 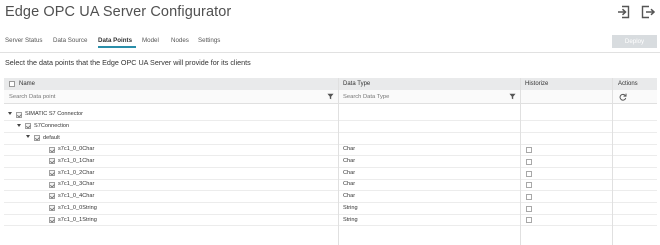 I want to click on app-header: Edge OPC UA Server Configurator, so click(x=330, y=15).